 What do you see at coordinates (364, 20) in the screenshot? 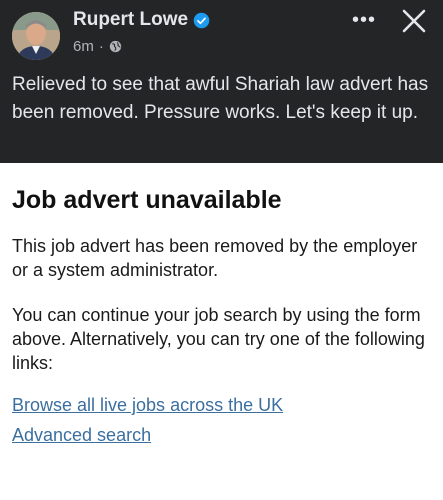
I see `more-options-button: •••` at bounding box center [364, 20].